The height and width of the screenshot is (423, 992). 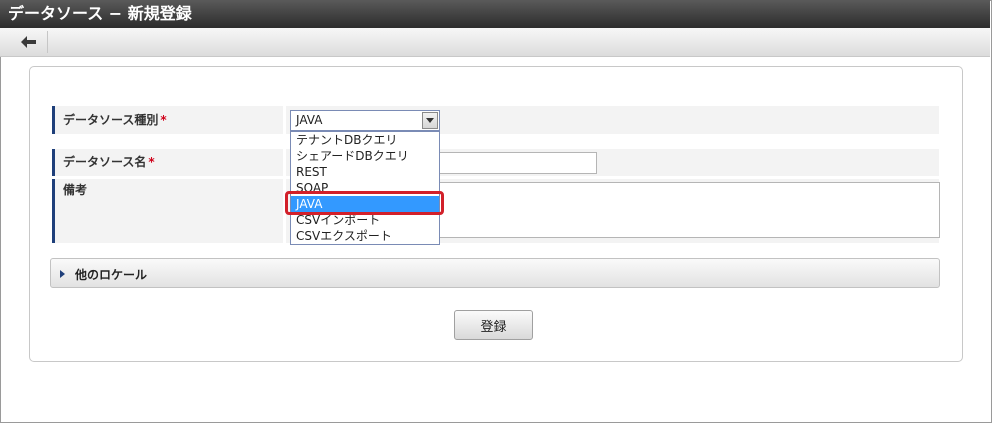 I want to click on type-label: データソース種別 *, so click(x=167, y=120).